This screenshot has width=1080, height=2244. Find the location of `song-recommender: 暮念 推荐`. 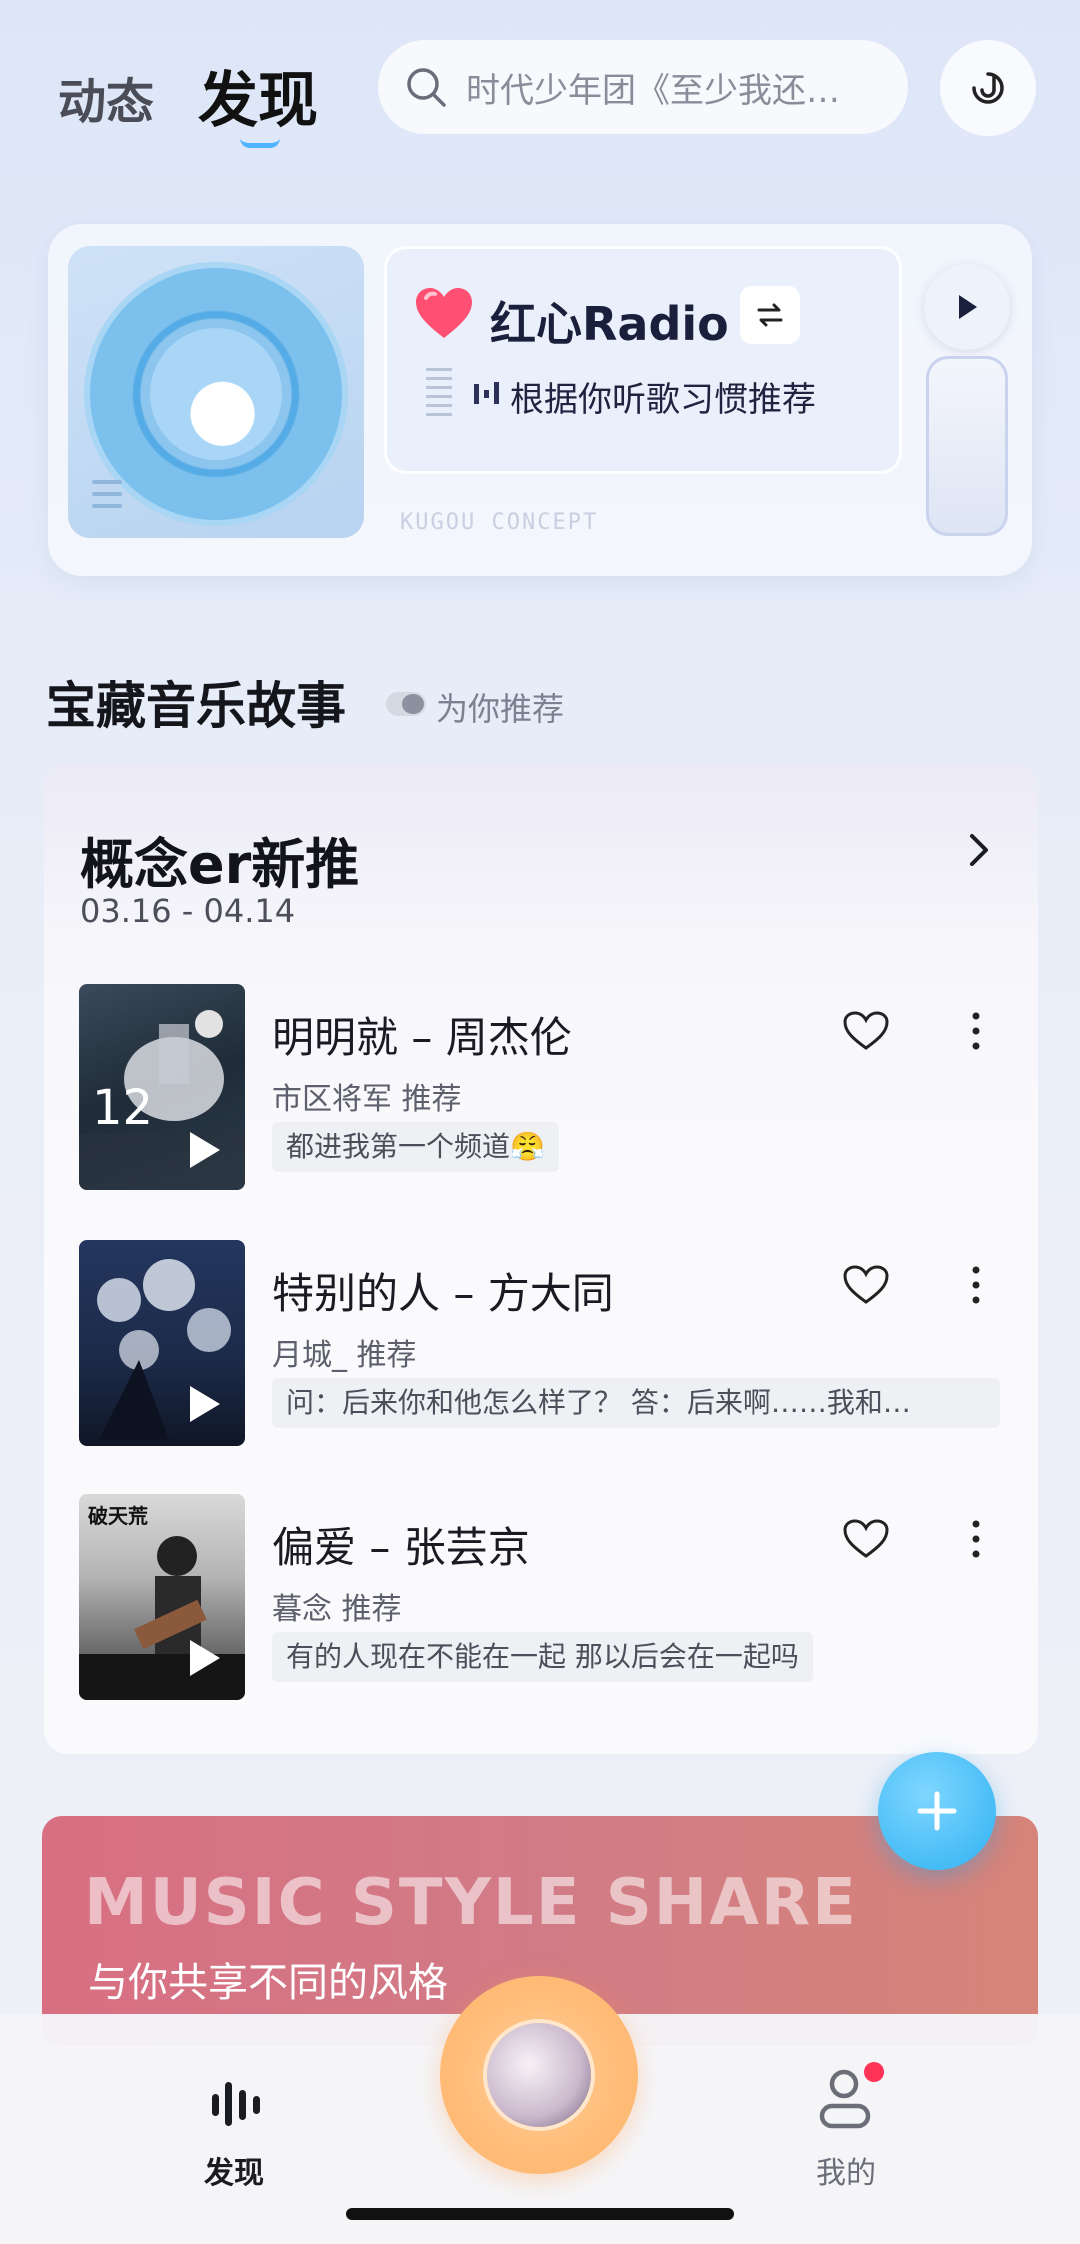

song-recommender: 暮念 推荐 is located at coordinates (337, 1609).